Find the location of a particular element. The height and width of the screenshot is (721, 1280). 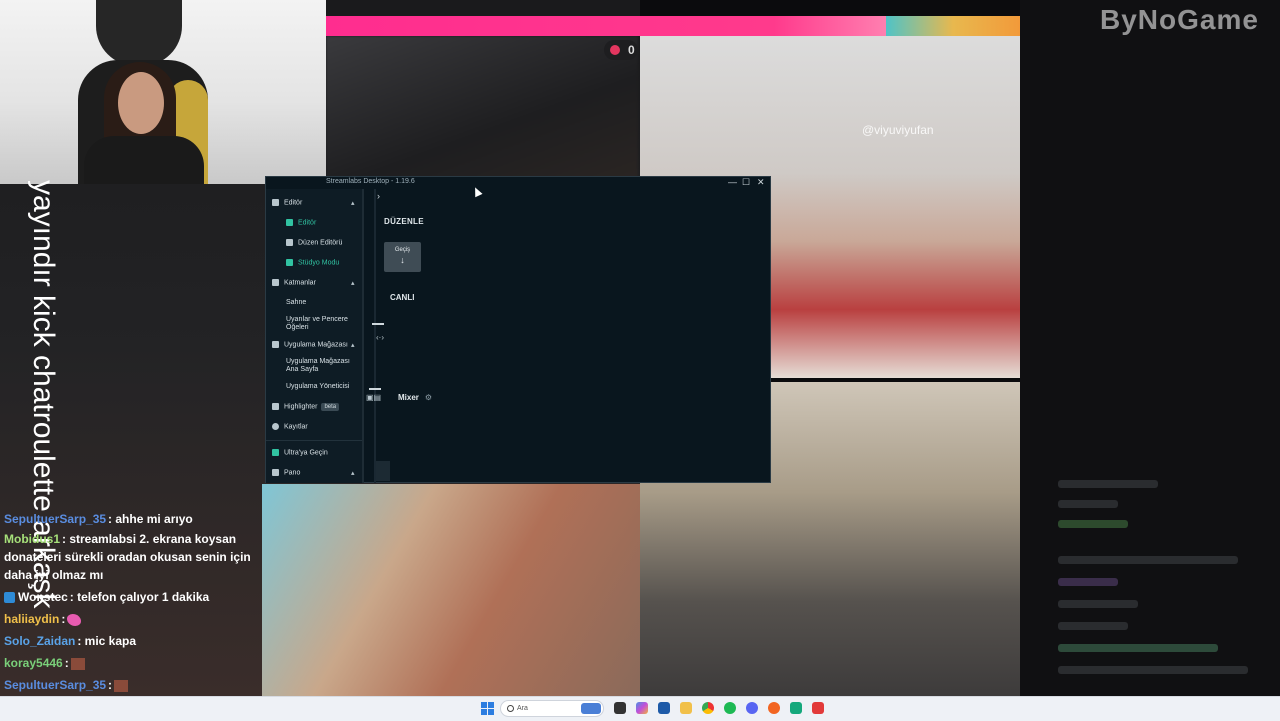

streamer-webcam is located at coordinates (163, 92).